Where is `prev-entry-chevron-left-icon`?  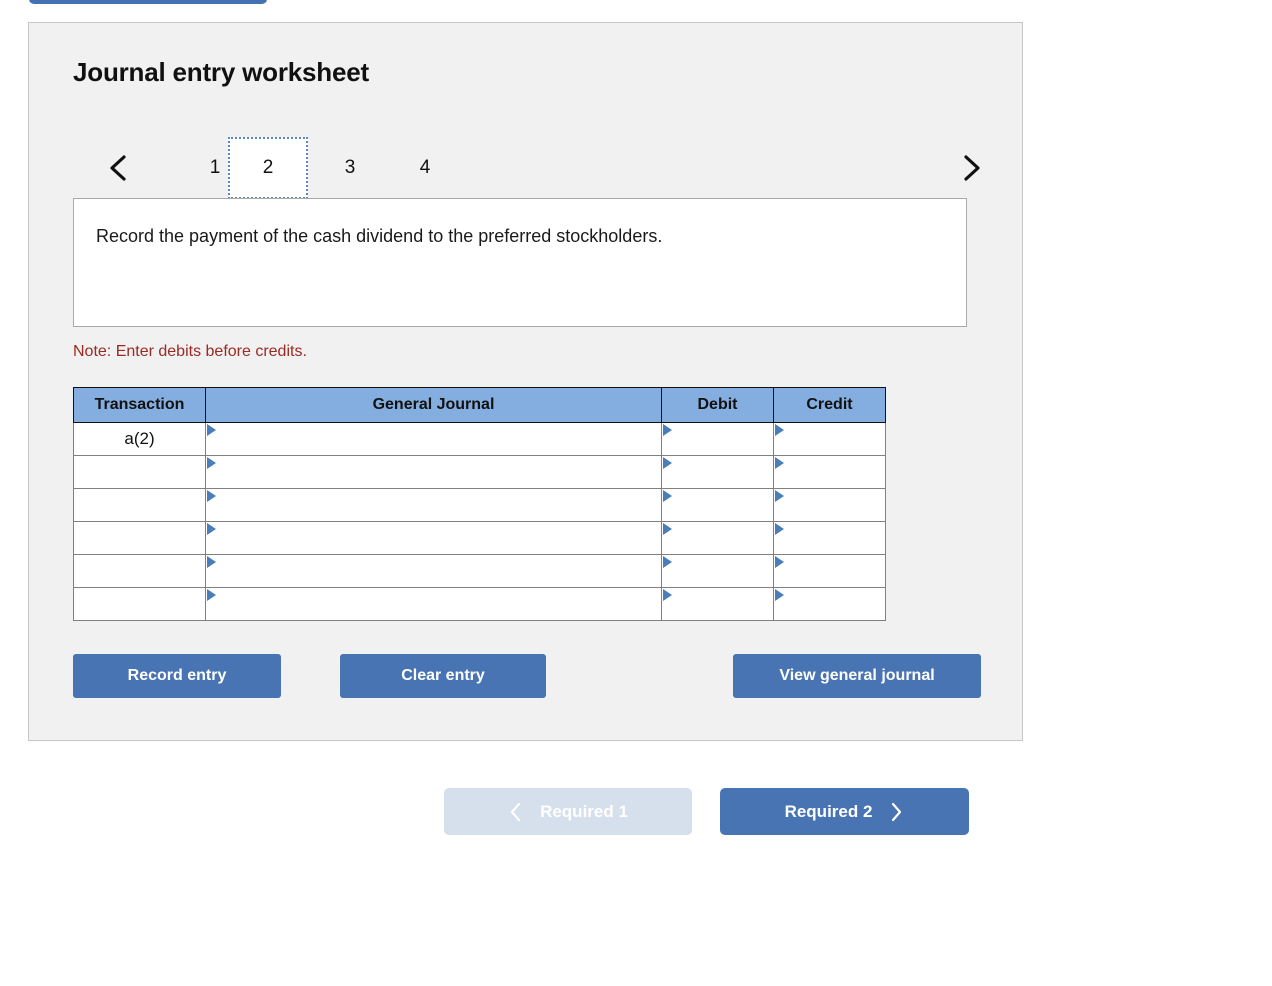 prev-entry-chevron-left-icon is located at coordinates (118, 168).